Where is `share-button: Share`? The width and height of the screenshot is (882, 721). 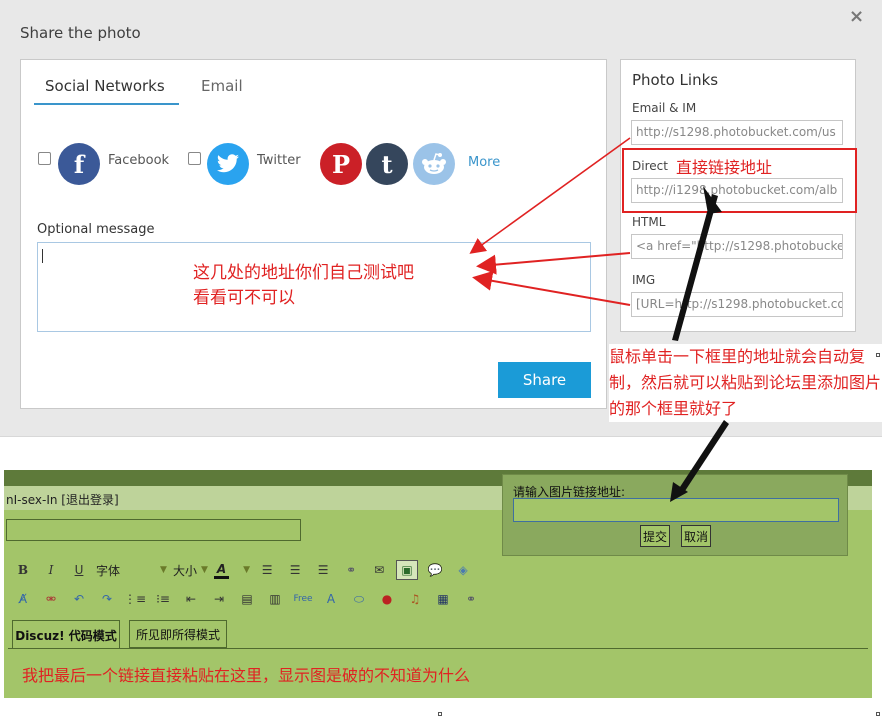
share-button: Share is located at coordinates (544, 380).